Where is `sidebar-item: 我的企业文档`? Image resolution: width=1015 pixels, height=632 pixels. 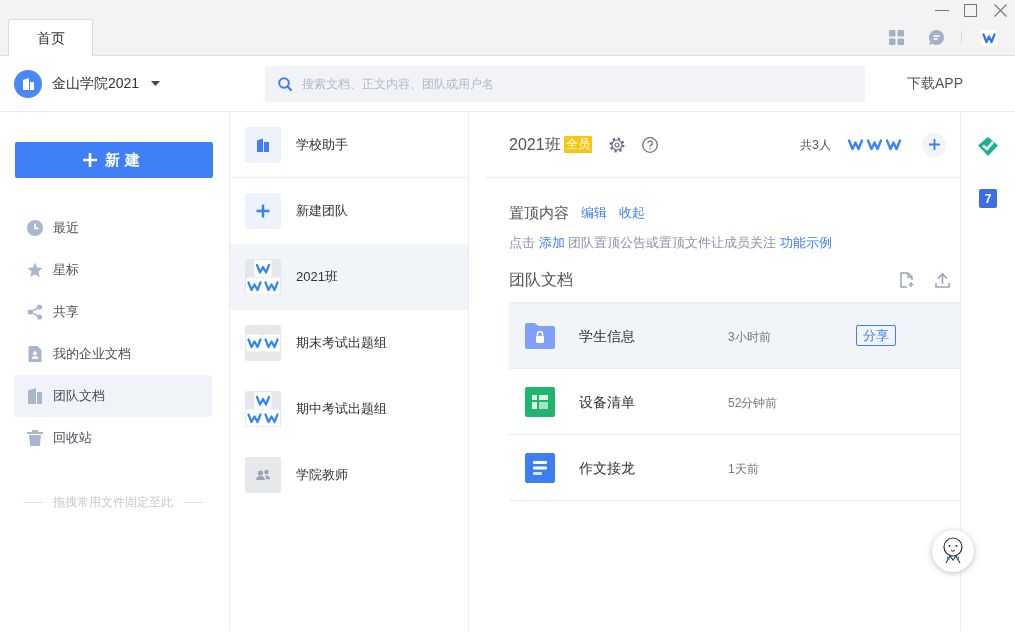
sidebar-item: 我的企业文档 is located at coordinates (113, 354).